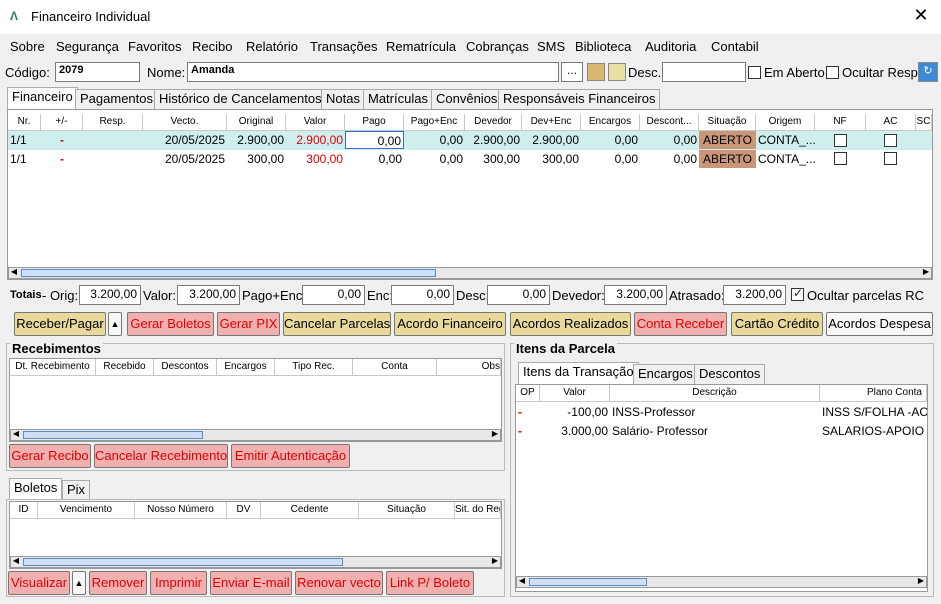 Image resolution: width=941 pixels, height=604 pixels. I want to click on acordos-realizados-button: Acordos Realizados, so click(570, 324).